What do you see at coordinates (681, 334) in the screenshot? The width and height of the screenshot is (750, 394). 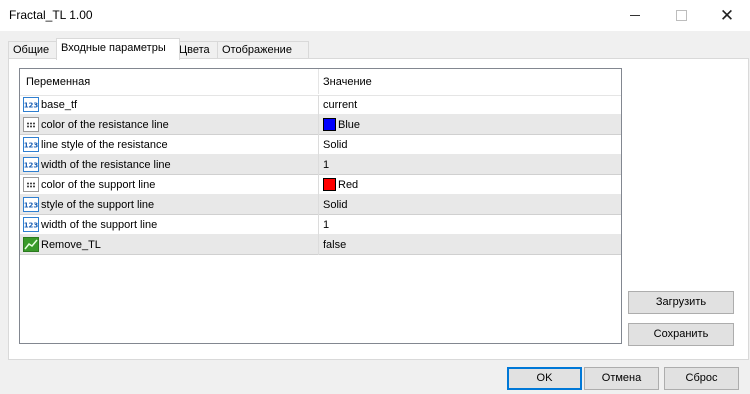 I see `save-button: Сохранить` at bounding box center [681, 334].